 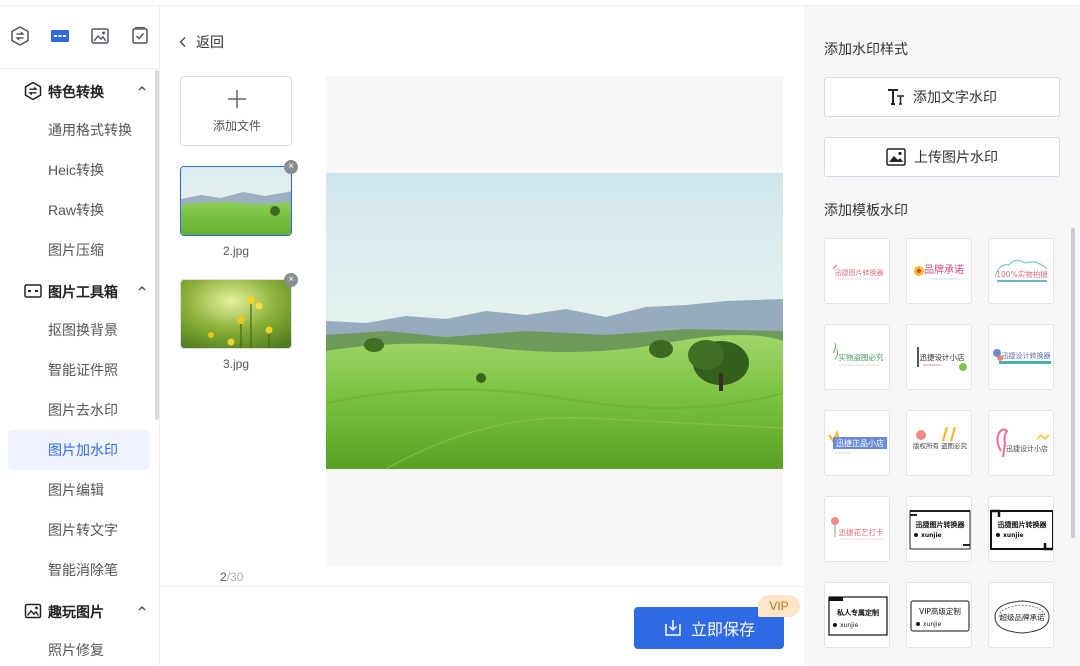 I want to click on landscape-thumbnail, so click(x=236, y=201).